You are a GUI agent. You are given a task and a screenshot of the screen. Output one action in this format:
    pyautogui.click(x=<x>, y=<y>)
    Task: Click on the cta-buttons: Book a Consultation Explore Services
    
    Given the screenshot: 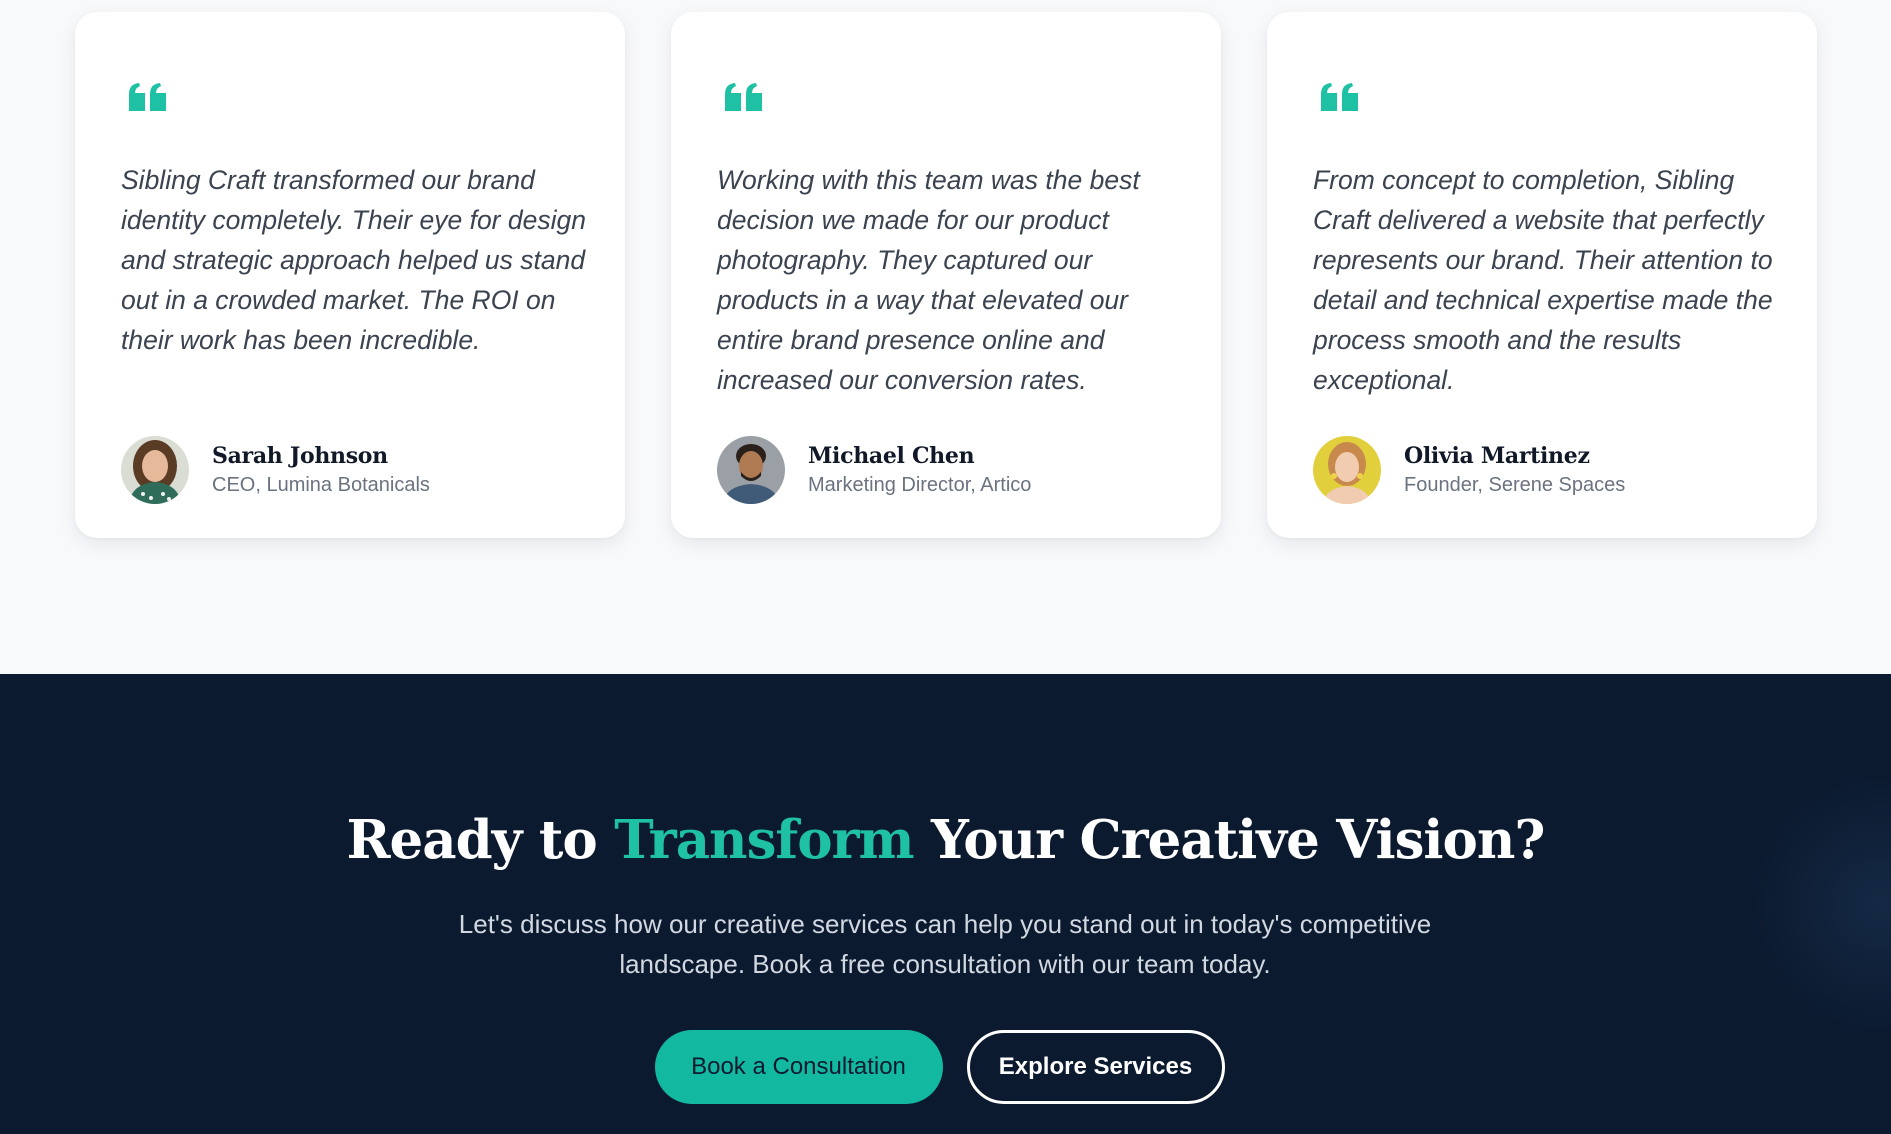 What is the action you would take?
    pyautogui.click(x=945, y=1067)
    